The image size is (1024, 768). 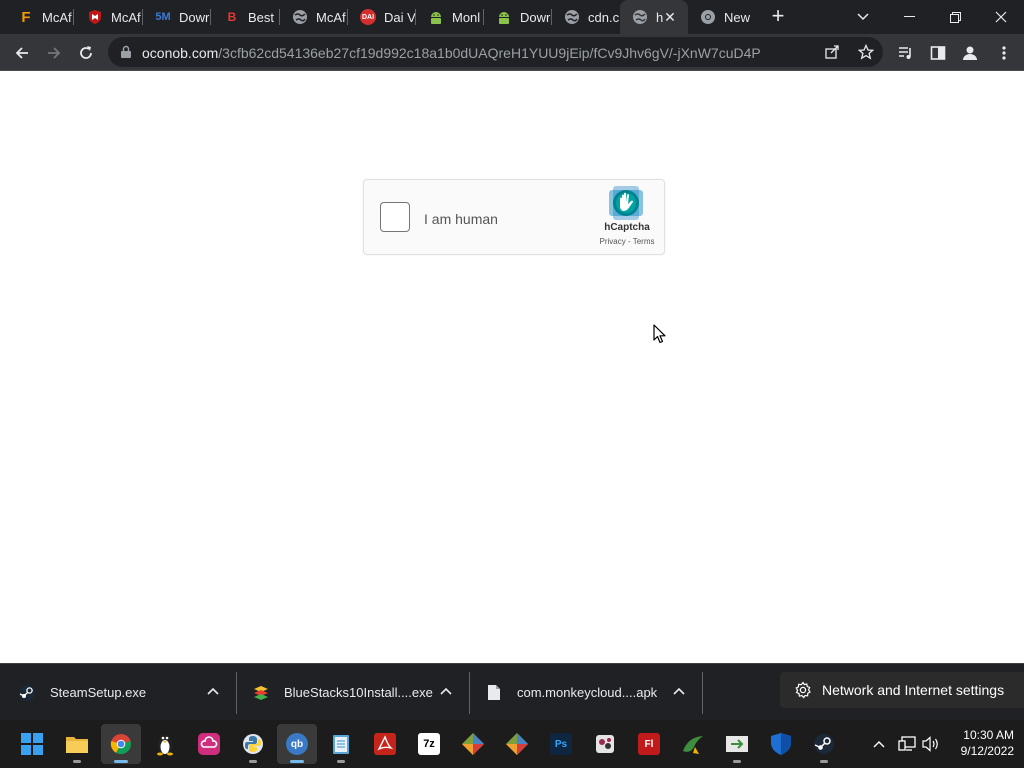 What do you see at coordinates (297, 744) in the screenshot?
I see `qbittorrent-app: qb` at bounding box center [297, 744].